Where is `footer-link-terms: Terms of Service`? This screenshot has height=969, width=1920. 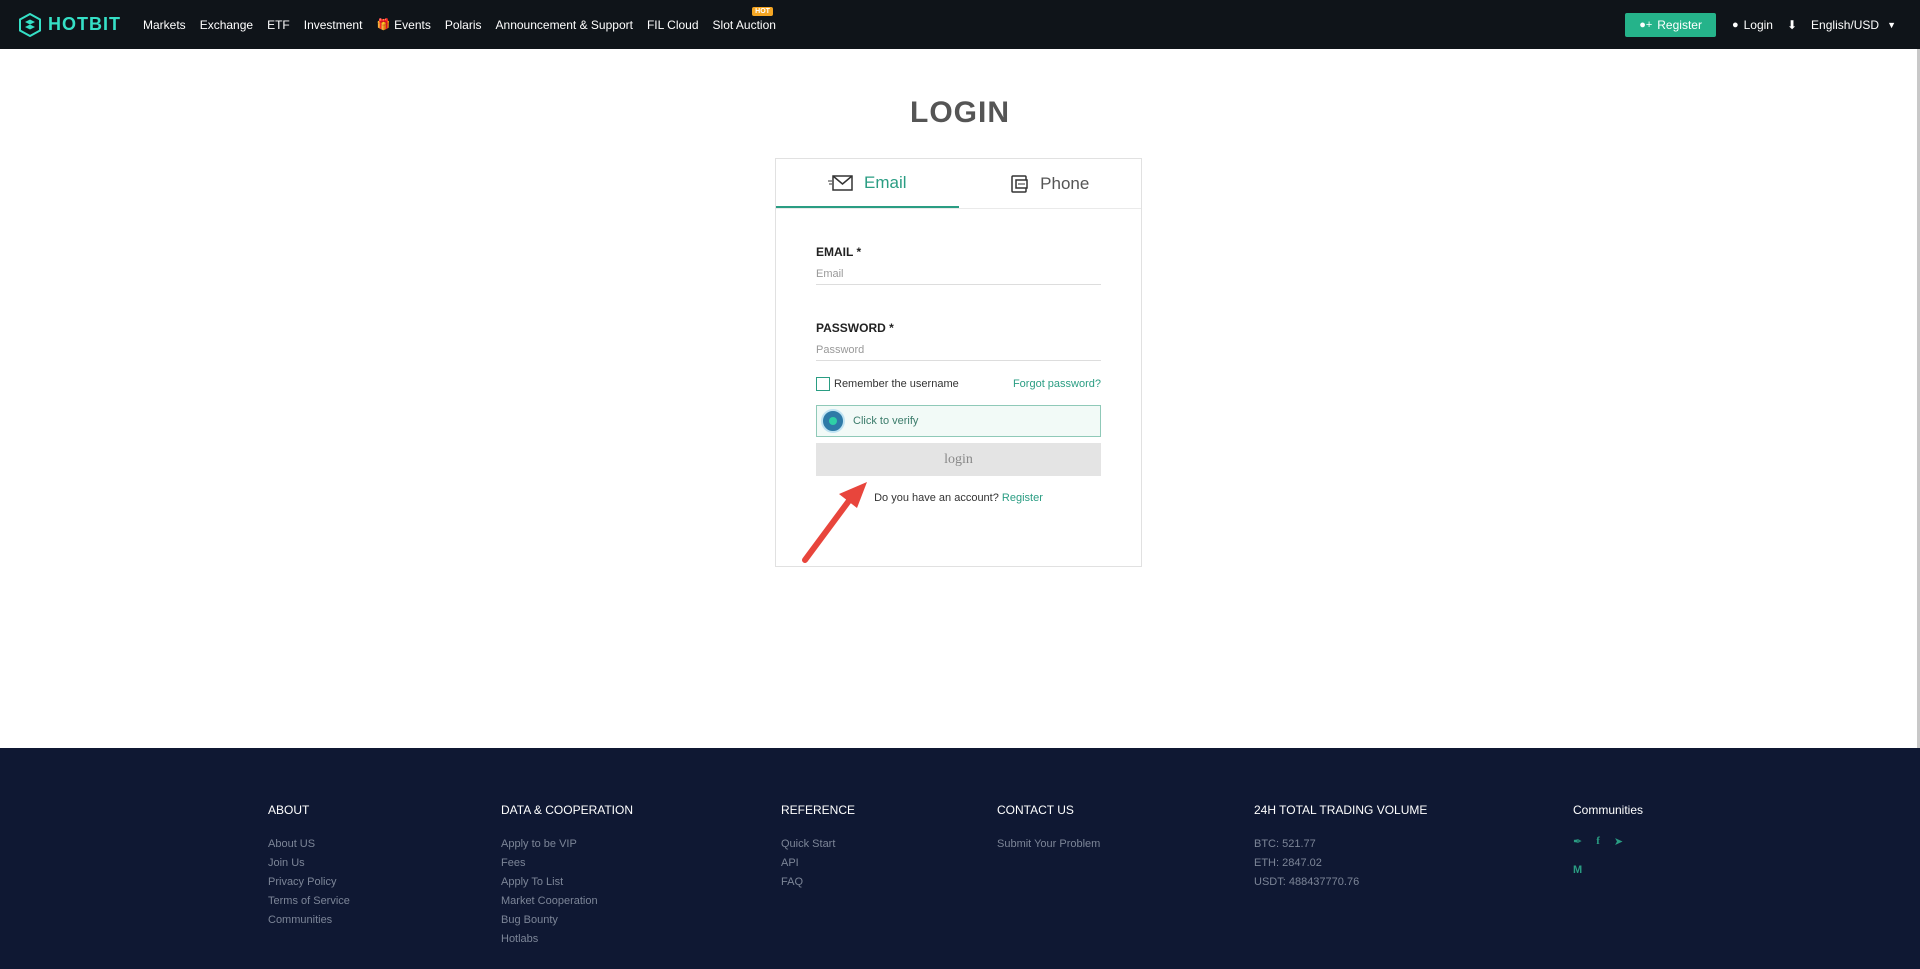 footer-link-terms: Terms of Service is located at coordinates (309, 901).